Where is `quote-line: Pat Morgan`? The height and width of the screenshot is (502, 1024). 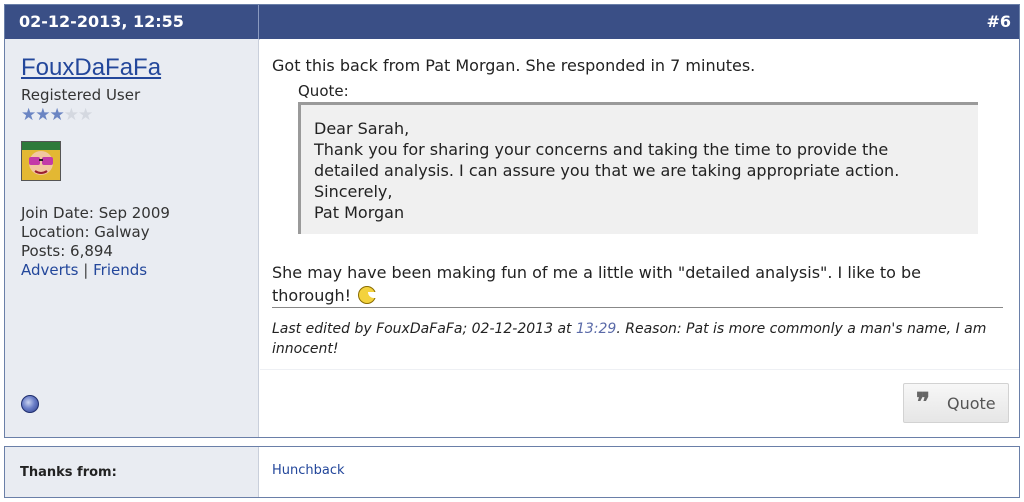
quote-line: Pat Morgan is located at coordinates (359, 212).